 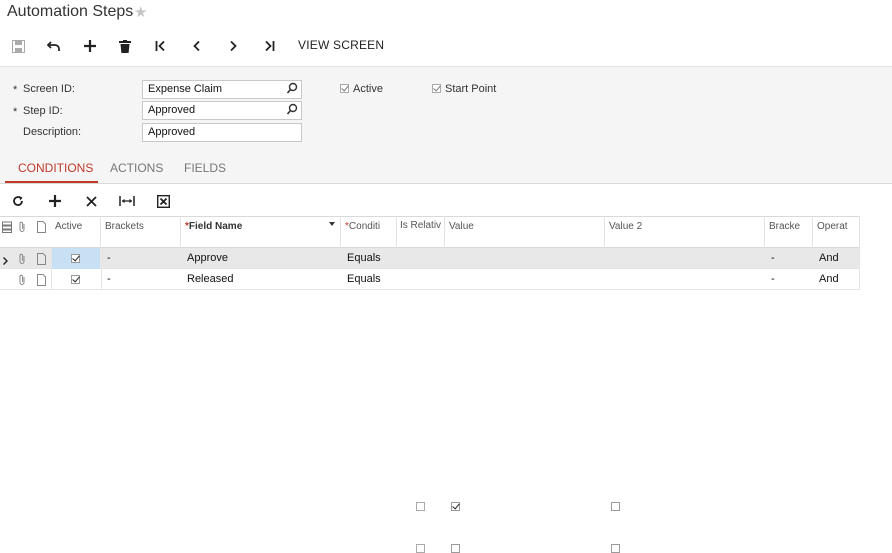 What do you see at coordinates (332, 224) in the screenshot?
I see `sort-dropdown-icon` at bounding box center [332, 224].